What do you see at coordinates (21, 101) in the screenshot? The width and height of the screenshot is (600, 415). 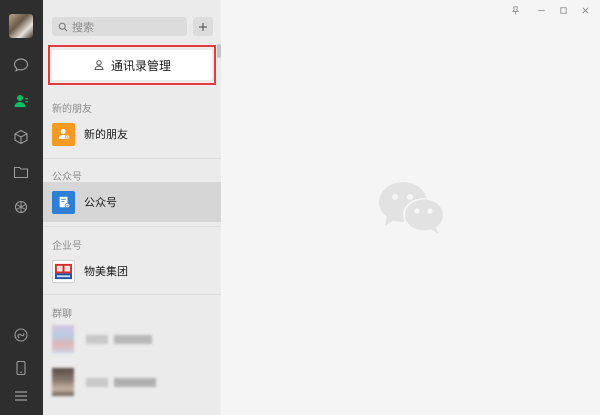 I see `contacts-icon` at bounding box center [21, 101].